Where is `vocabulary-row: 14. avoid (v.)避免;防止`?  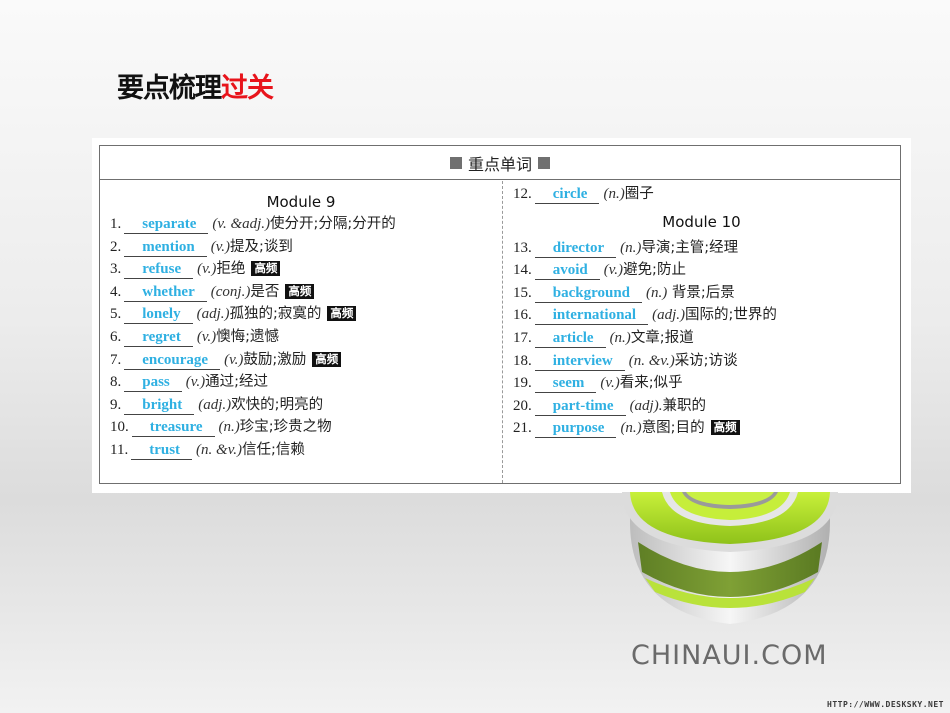 vocabulary-row: 14. avoid (v.)避免;防止 is located at coordinates (701, 270).